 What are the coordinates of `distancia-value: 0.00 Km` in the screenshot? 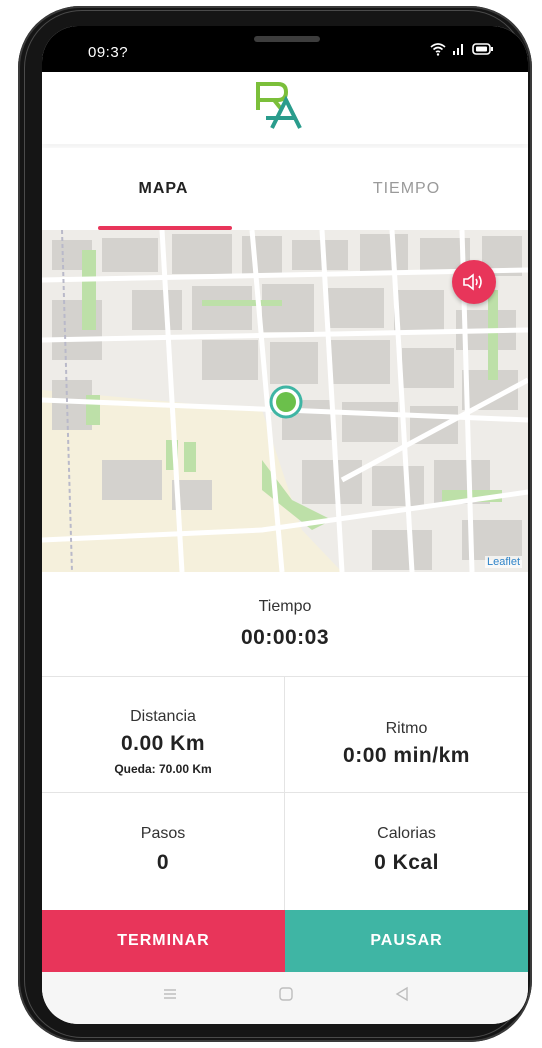 It's located at (163, 743).